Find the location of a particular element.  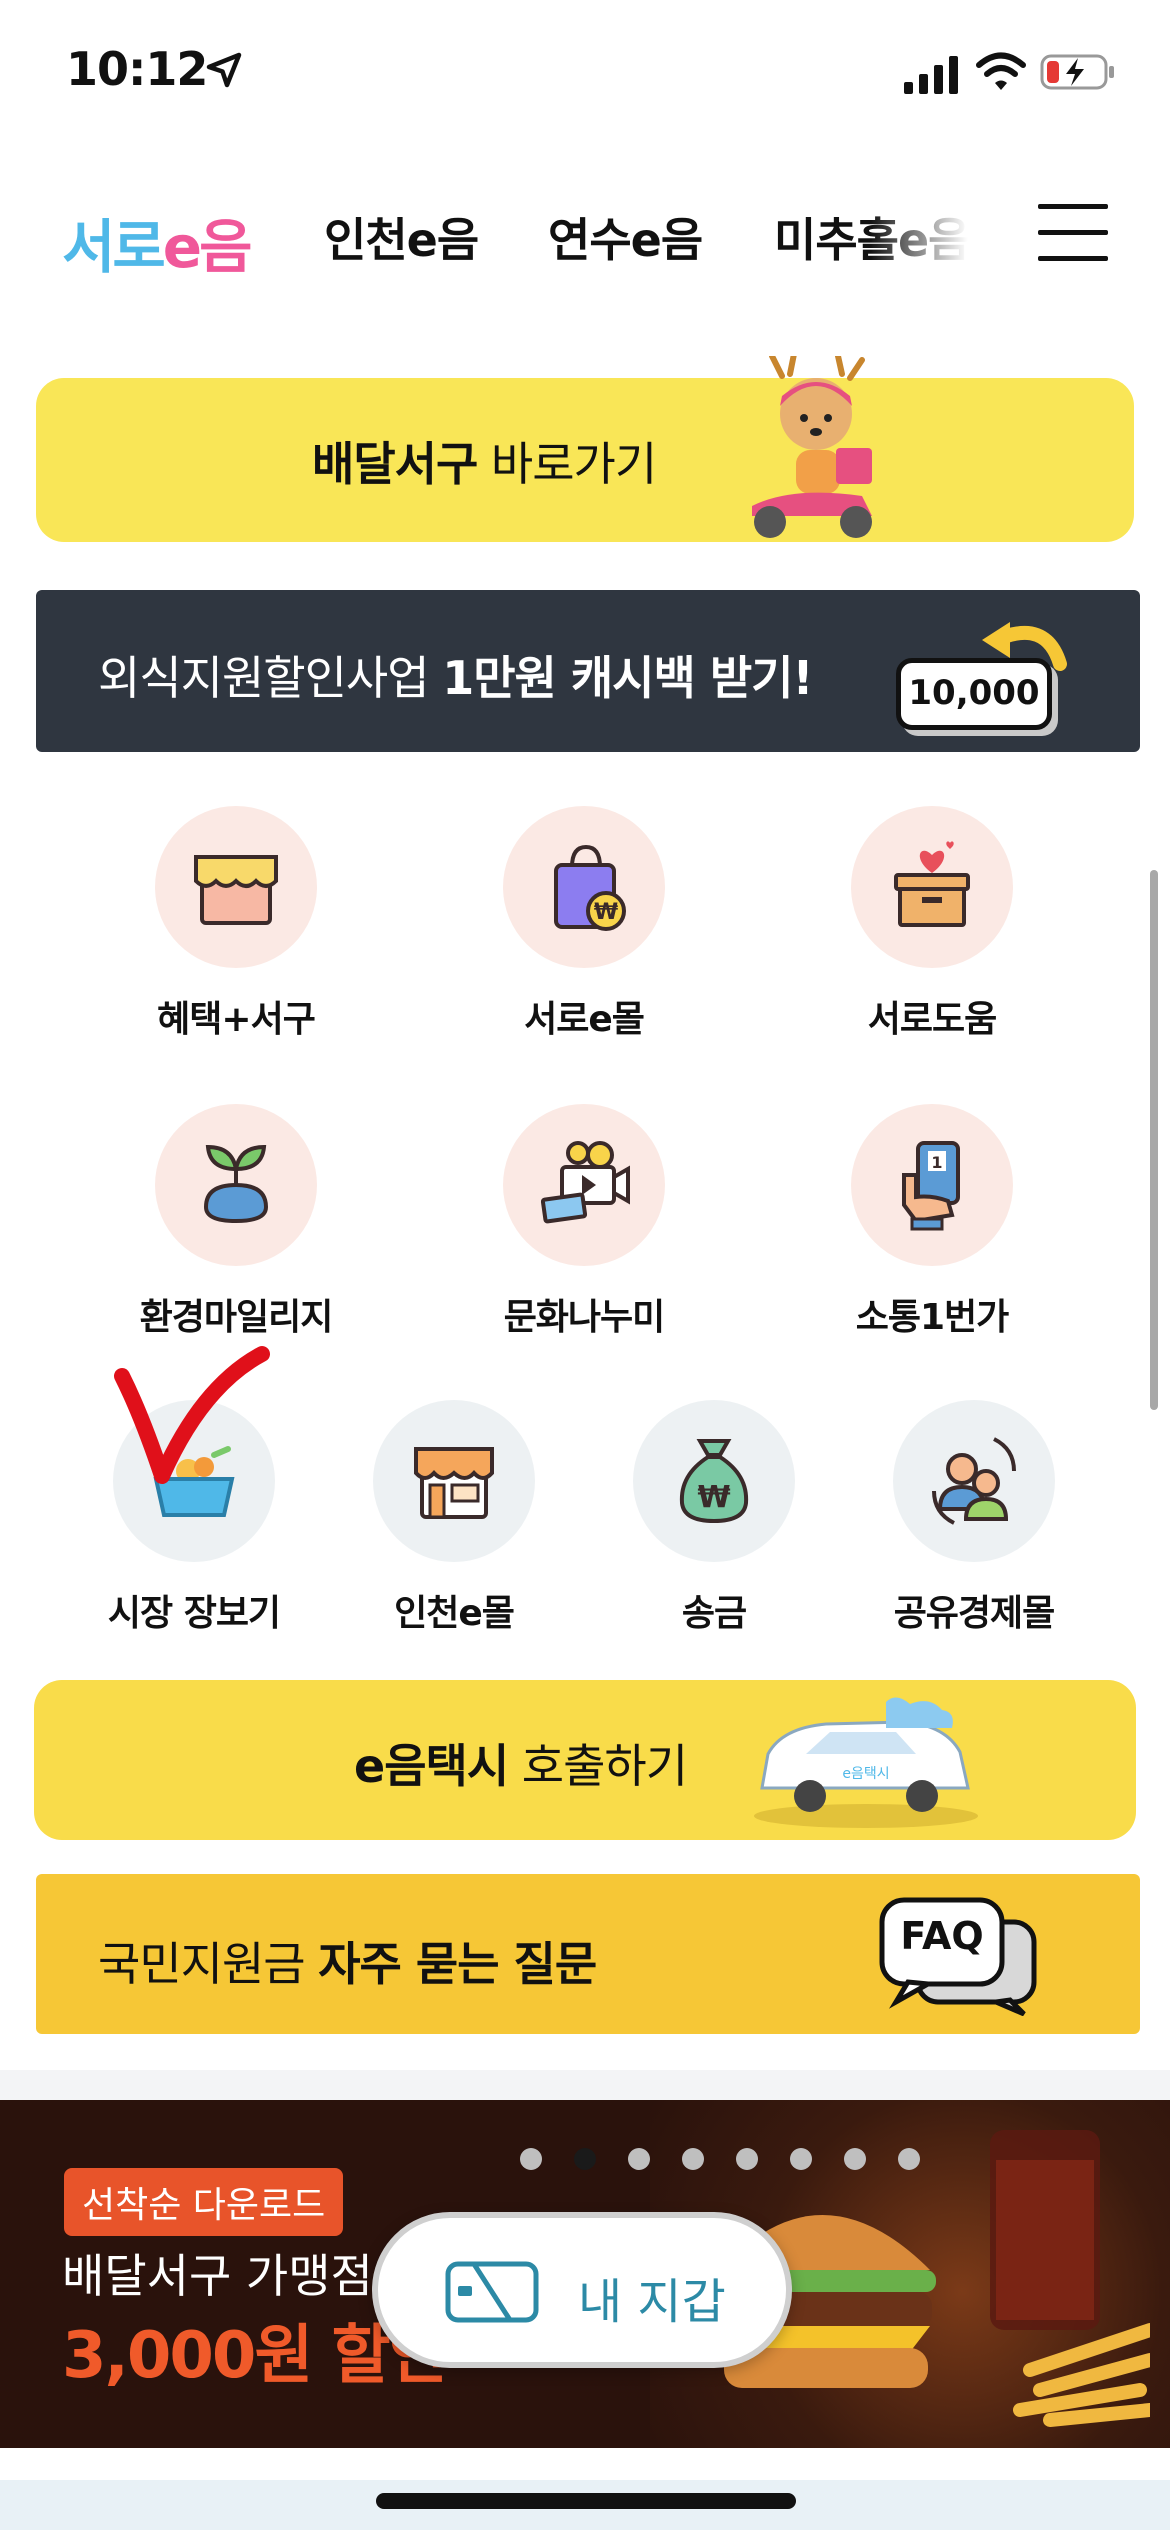

film-camera-icon is located at coordinates (585, 1182).